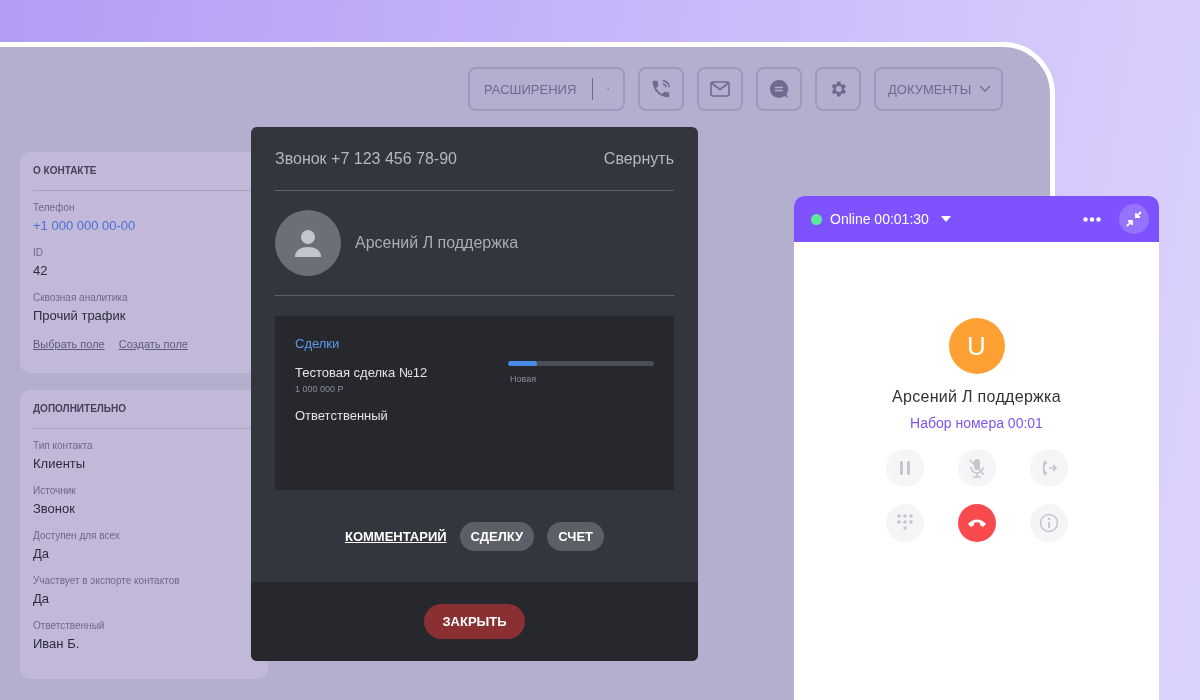 This screenshot has width=1200, height=700. What do you see at coordinates (77, 536) in the screenshot?
I see `field-label: Доступен для всех` at bounding box center [77, 536].